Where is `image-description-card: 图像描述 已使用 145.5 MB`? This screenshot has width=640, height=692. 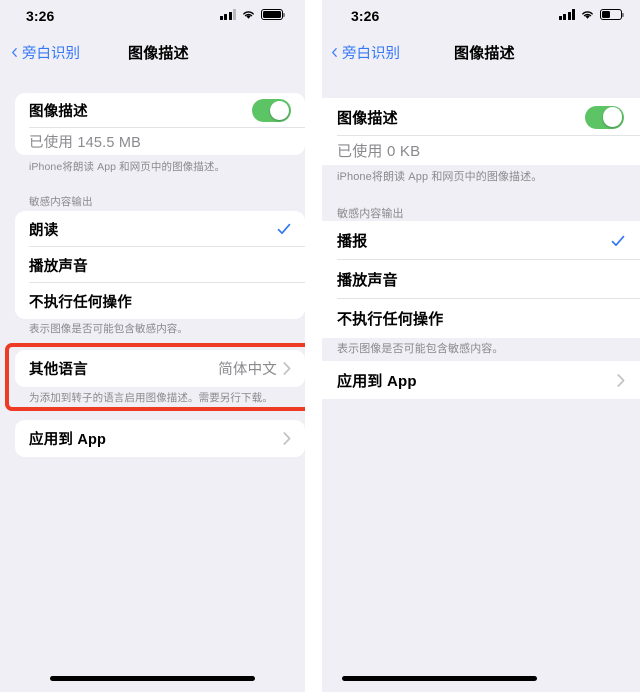
image-description-card: 图像描述 已使用 145.5 MB is located at coordinates (160, 124).